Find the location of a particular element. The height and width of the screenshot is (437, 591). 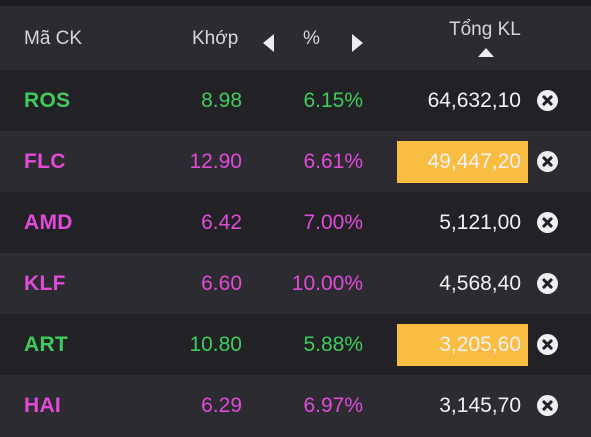

column-header-price: Khớp is located at coordinates (215, 39).